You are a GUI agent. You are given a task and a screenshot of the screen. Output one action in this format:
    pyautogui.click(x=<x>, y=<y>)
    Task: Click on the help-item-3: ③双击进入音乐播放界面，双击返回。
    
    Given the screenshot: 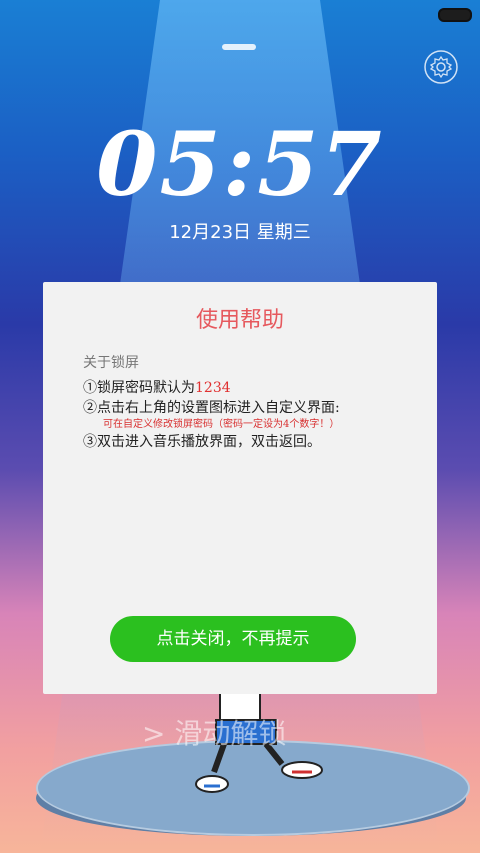 What is the action you would take?
    pyautogui.click(x=202, y=442)
    